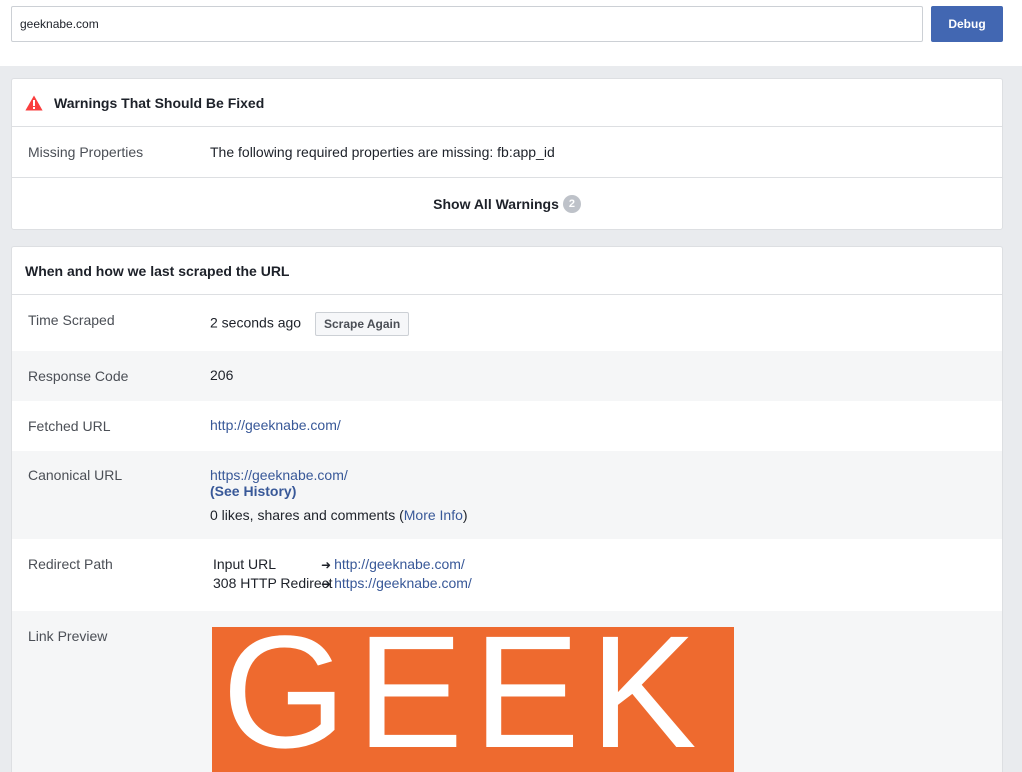 The image size is (1022, 772). I want to click on scrape-header: When and how we last scraped the URL, so click(507, 271).